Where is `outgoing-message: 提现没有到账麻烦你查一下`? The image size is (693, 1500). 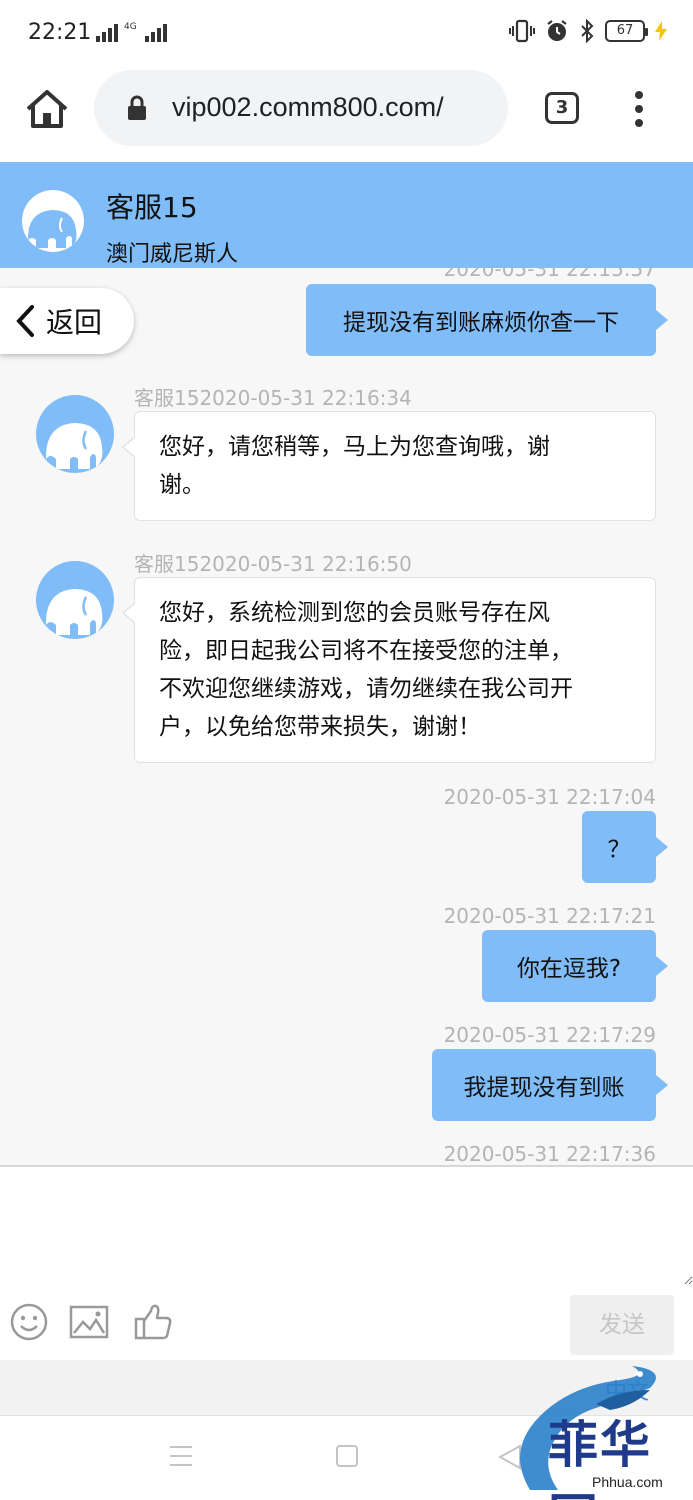
outgoing-message: 提现没有到账麻烦你查一下 is located at coordinates (487, 320).